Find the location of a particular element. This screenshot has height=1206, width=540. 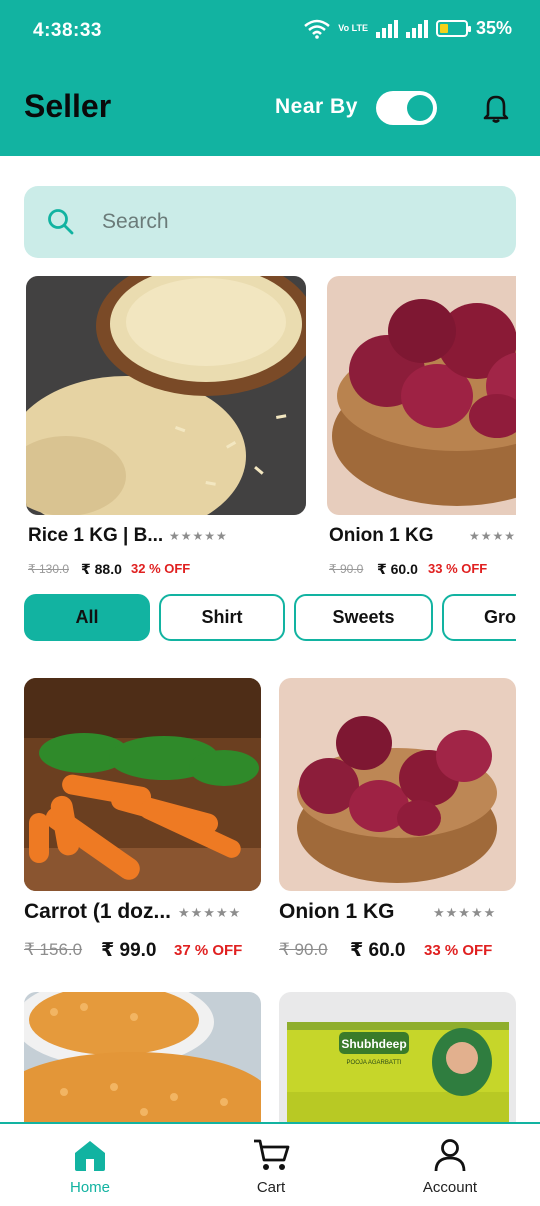

search-bar: Search is located at coordinates (270, 222).